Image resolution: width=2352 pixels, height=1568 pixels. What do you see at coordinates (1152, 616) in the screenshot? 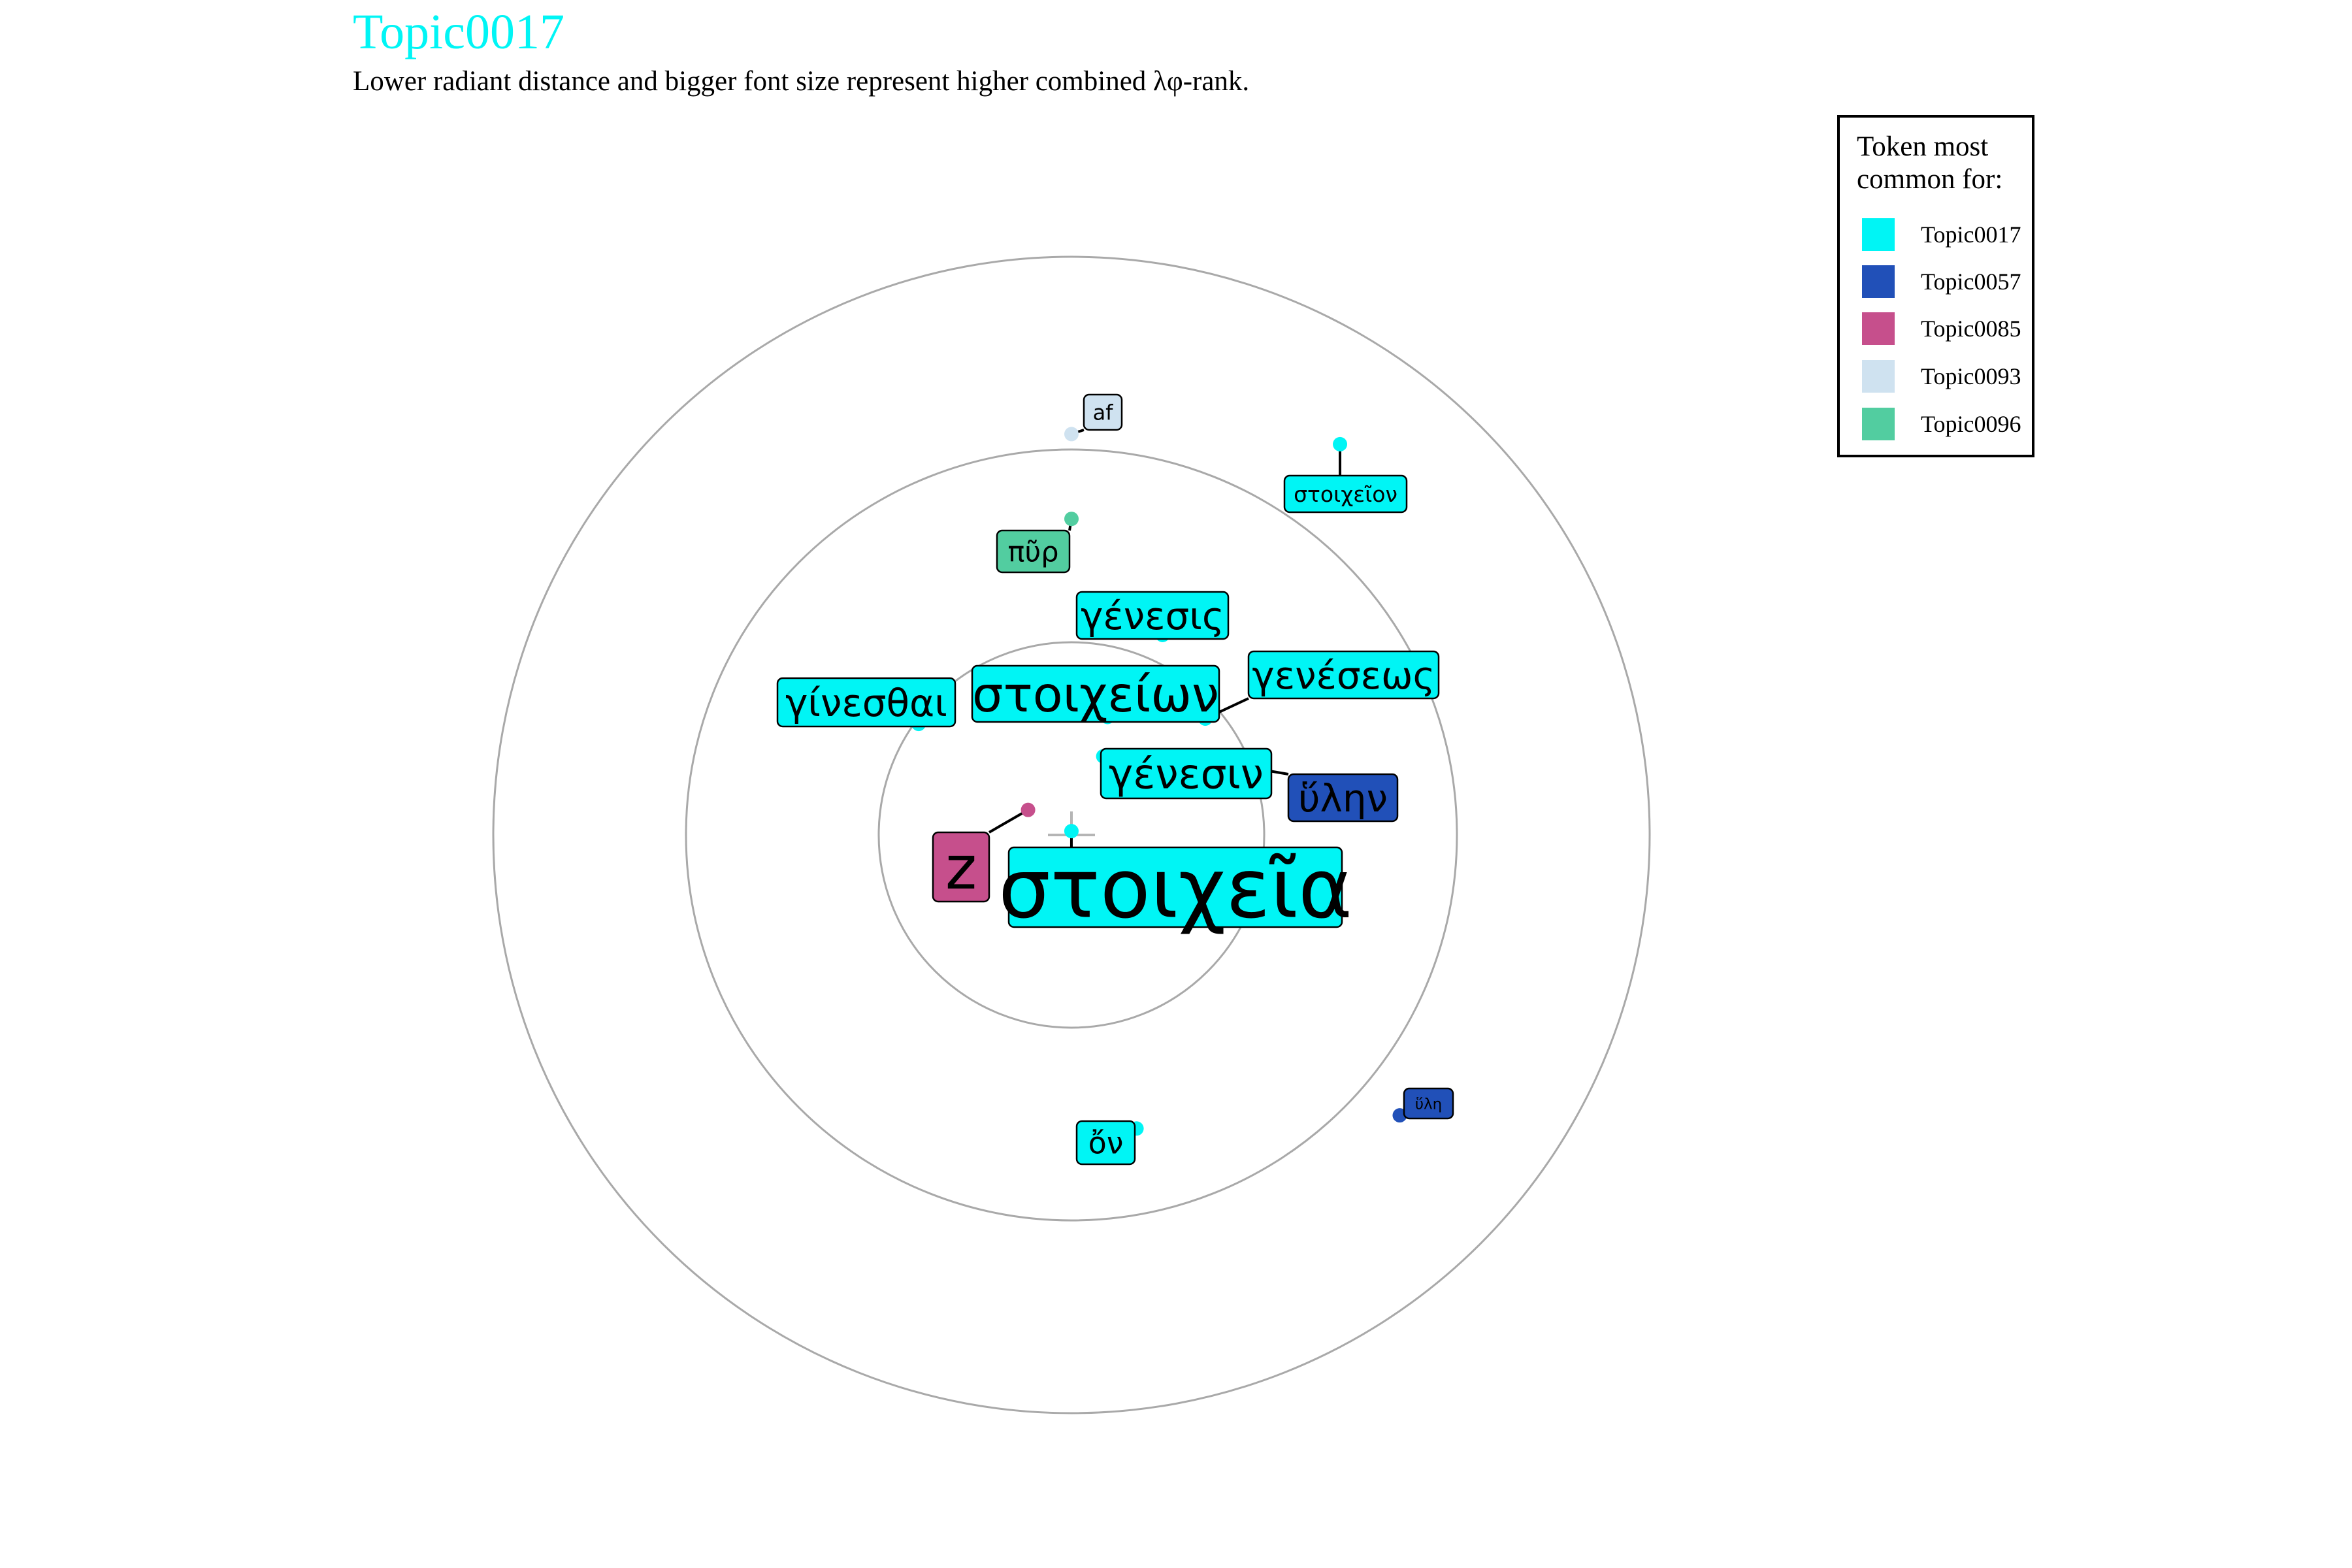
I see `token-5-label: γένεσις` at bounding box center [1152, 616].